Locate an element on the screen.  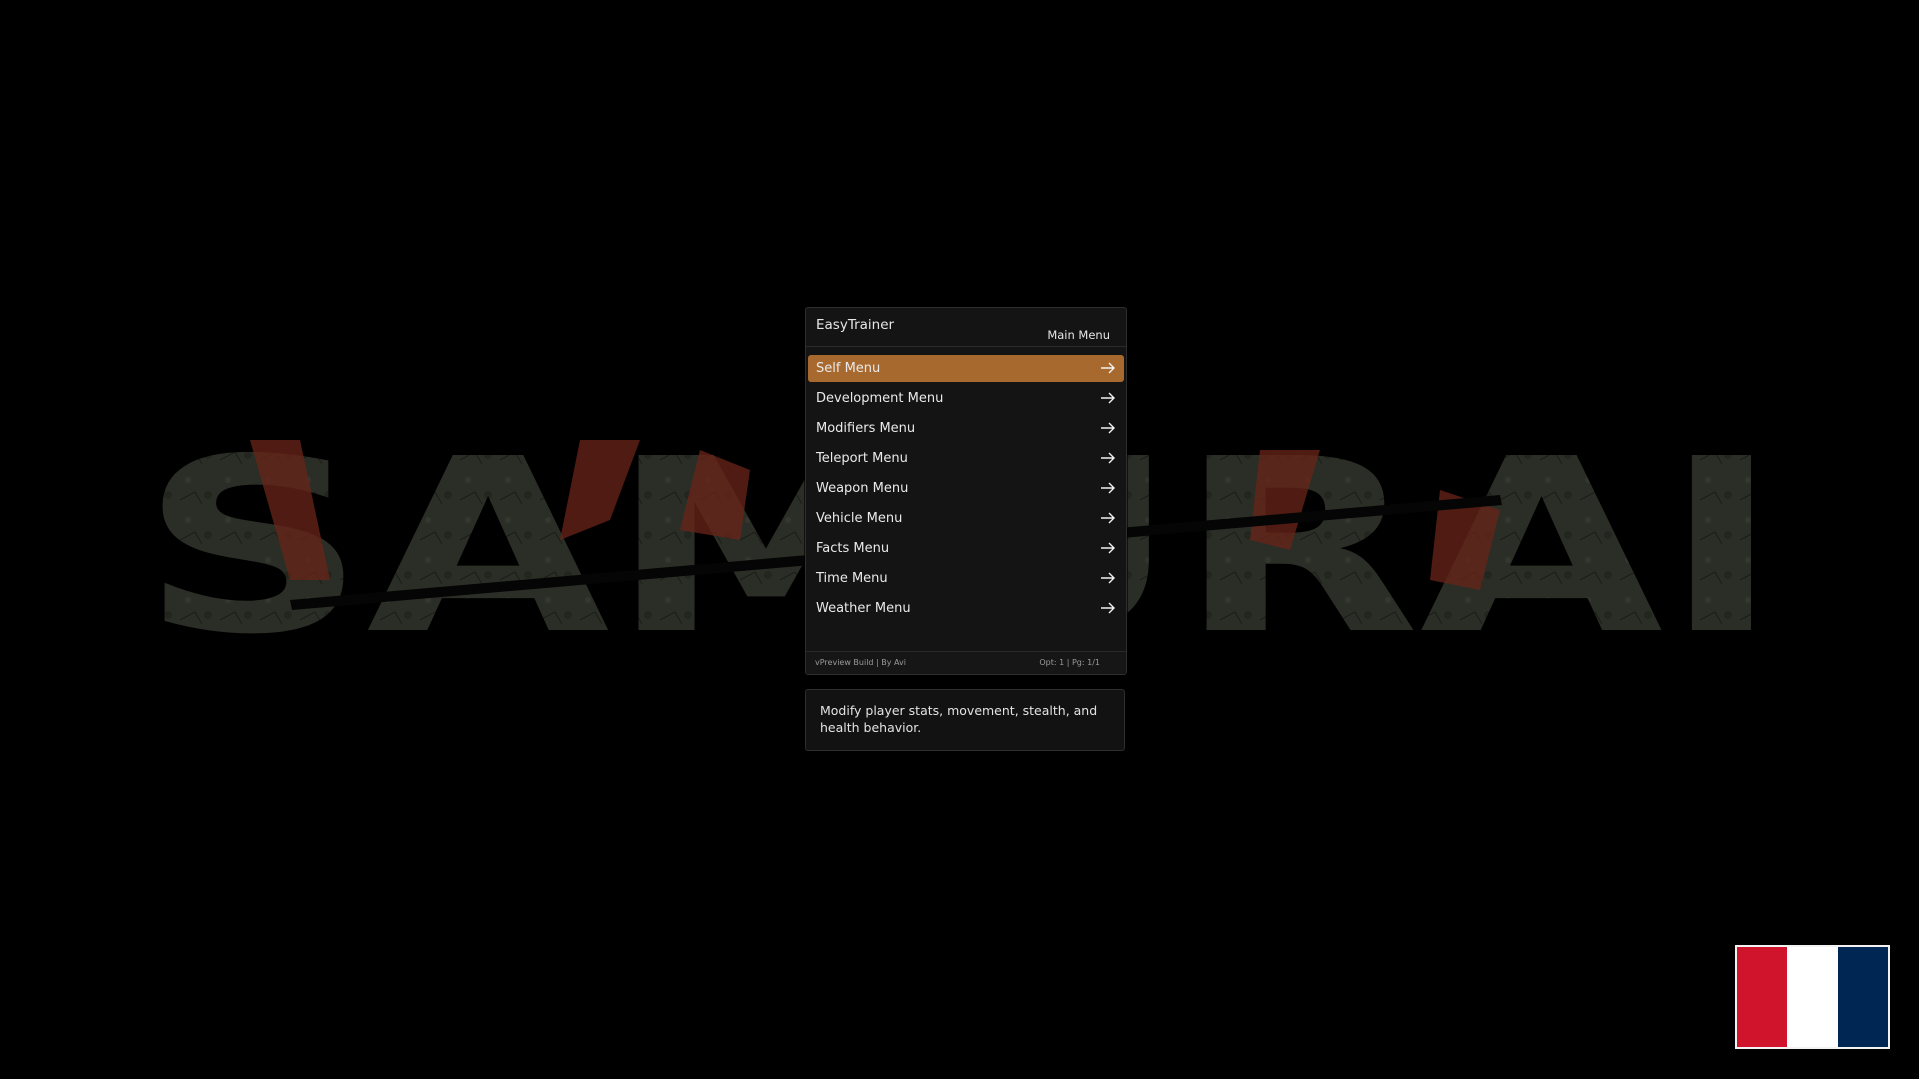
menu-item-time: Time Menu is located at coordinates (966, 578).